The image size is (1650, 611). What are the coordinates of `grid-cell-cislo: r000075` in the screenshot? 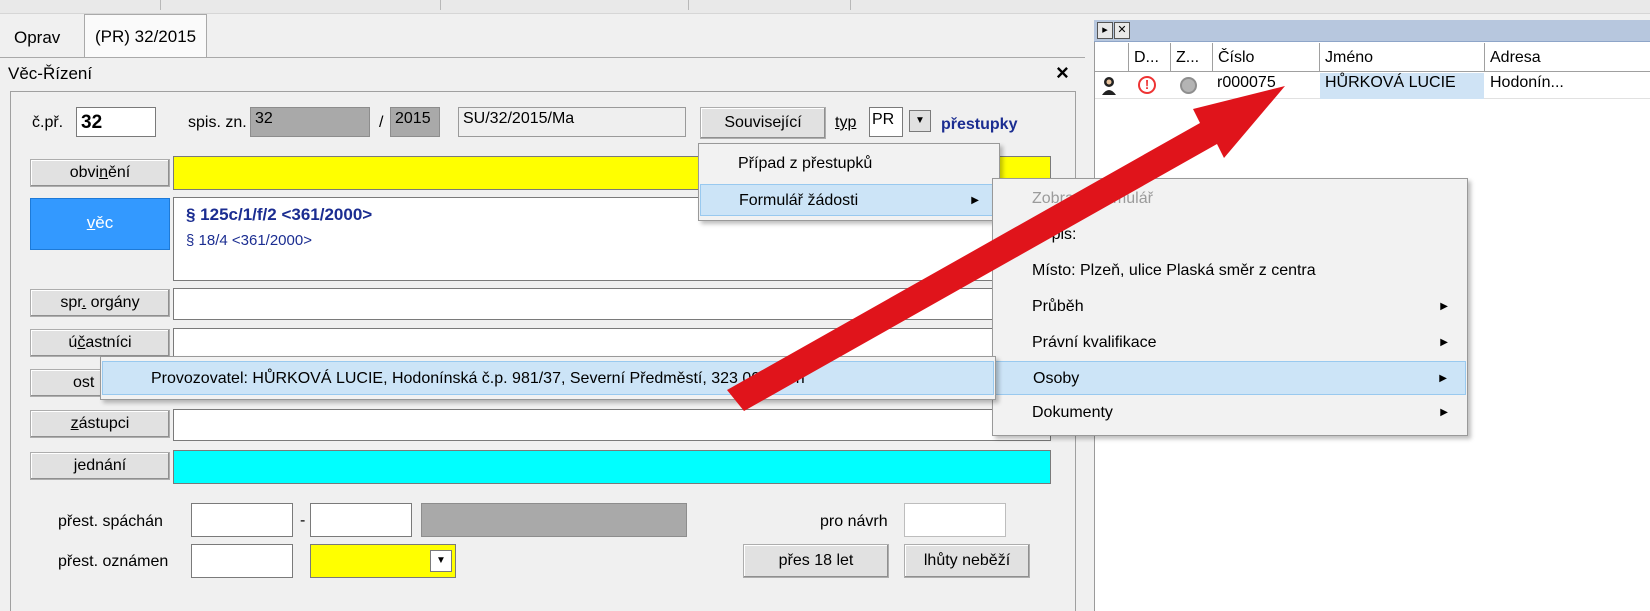 It's located at (1246, 82).